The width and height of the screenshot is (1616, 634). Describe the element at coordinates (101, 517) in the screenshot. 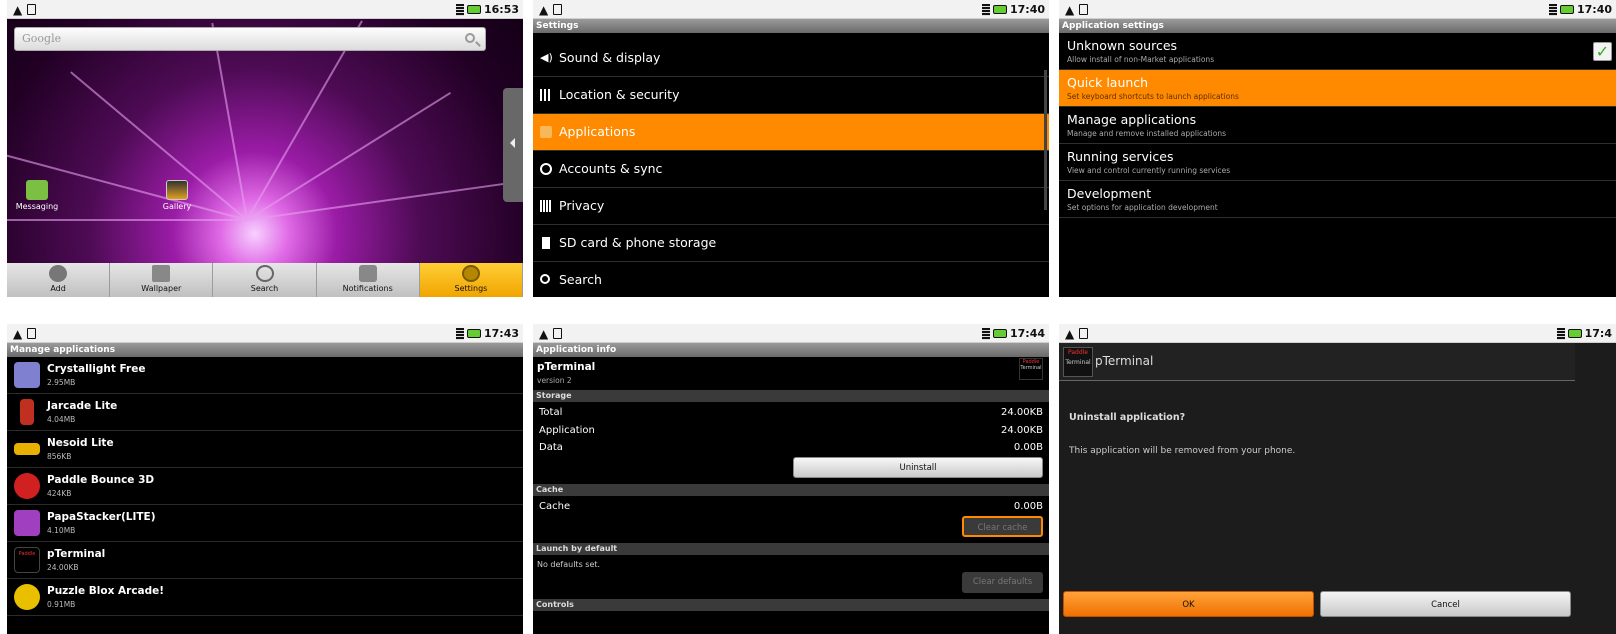

I see `app-name: PapaStacker(LITE)` at that location.